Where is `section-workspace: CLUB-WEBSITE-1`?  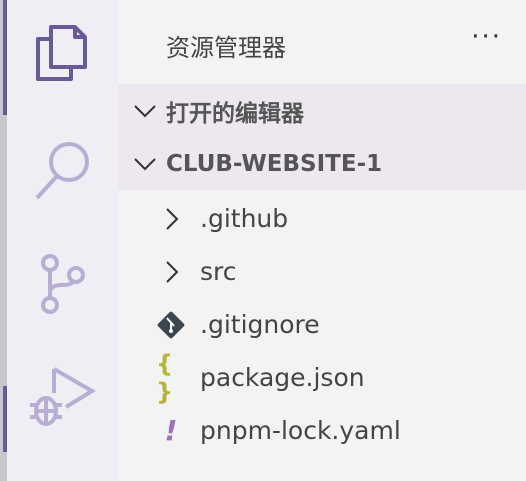 section-workspace: CLUB-WEBSITE-1 is located at coordinates (322, 163).